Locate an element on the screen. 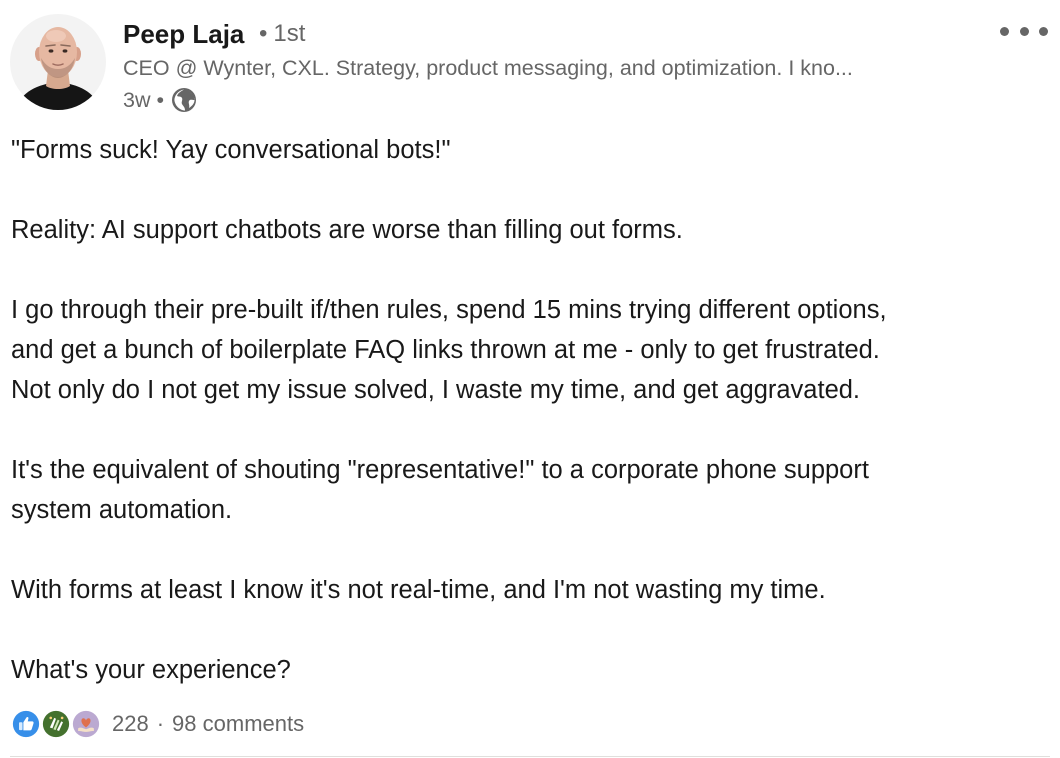 This screenshot has height=758, width=1060. connection-degree: • 1st is located at coordinates (282, 34).